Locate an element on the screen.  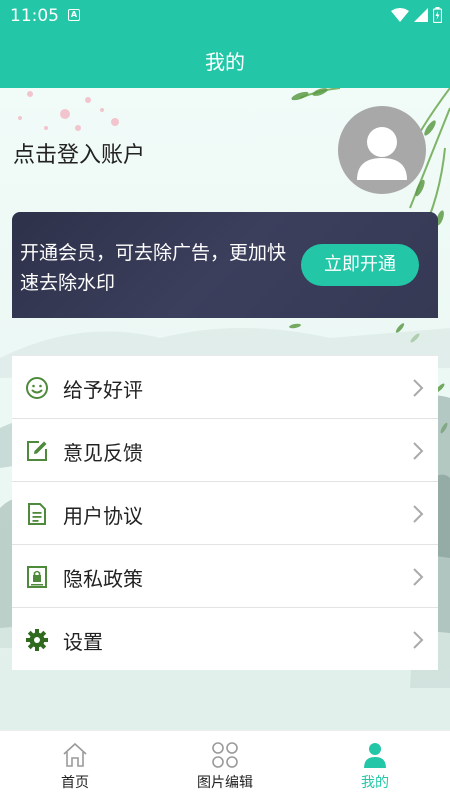
menu-label: 用户协议 is located at coordinates (103, 516).